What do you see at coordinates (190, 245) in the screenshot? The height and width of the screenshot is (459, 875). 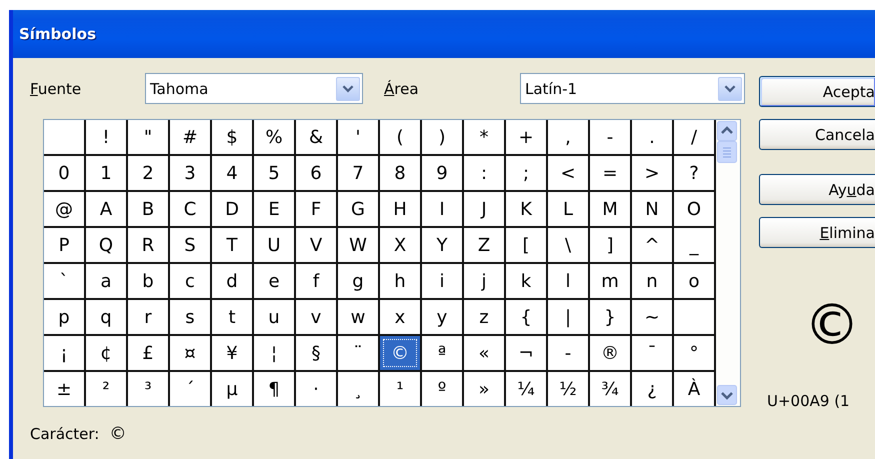 I see `symbol-cell: S` at bounding box center [190, 245].